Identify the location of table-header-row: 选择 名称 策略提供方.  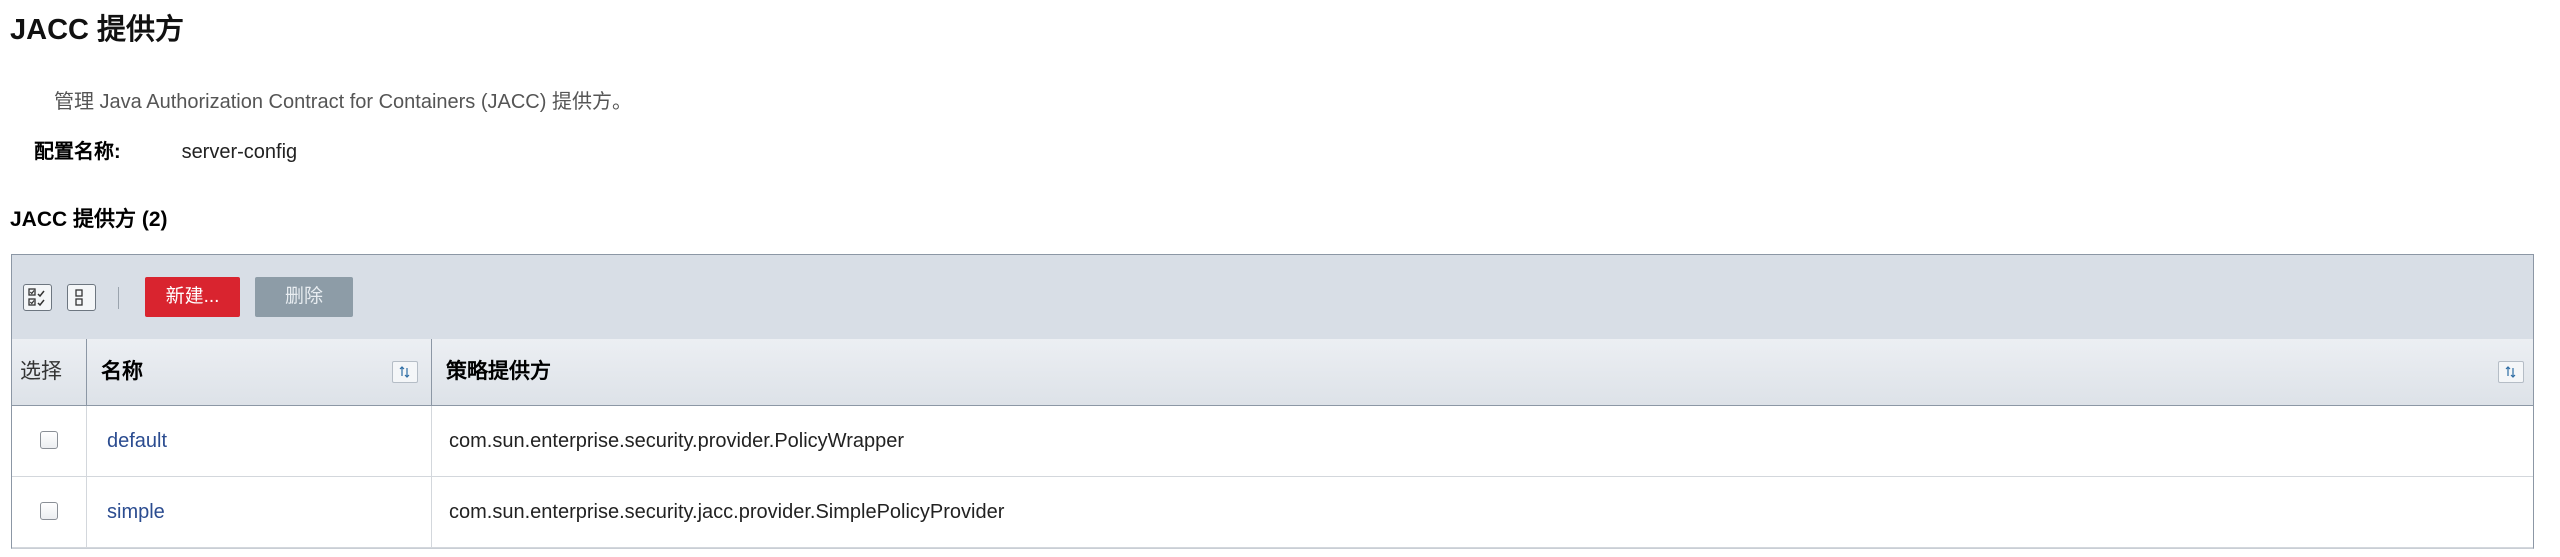
(1272, 372).